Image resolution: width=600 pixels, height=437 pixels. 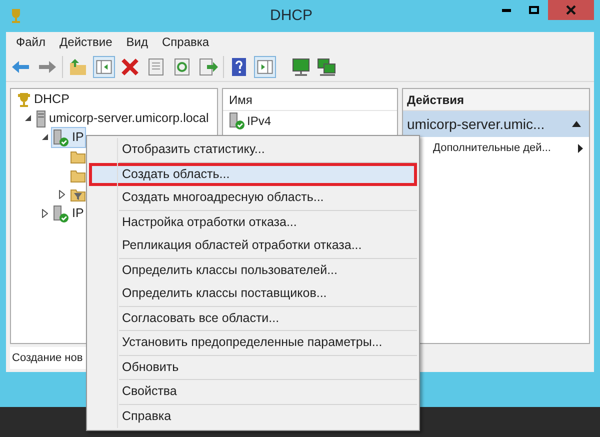 I want to click on export-icon, so click(x=208, y=67).